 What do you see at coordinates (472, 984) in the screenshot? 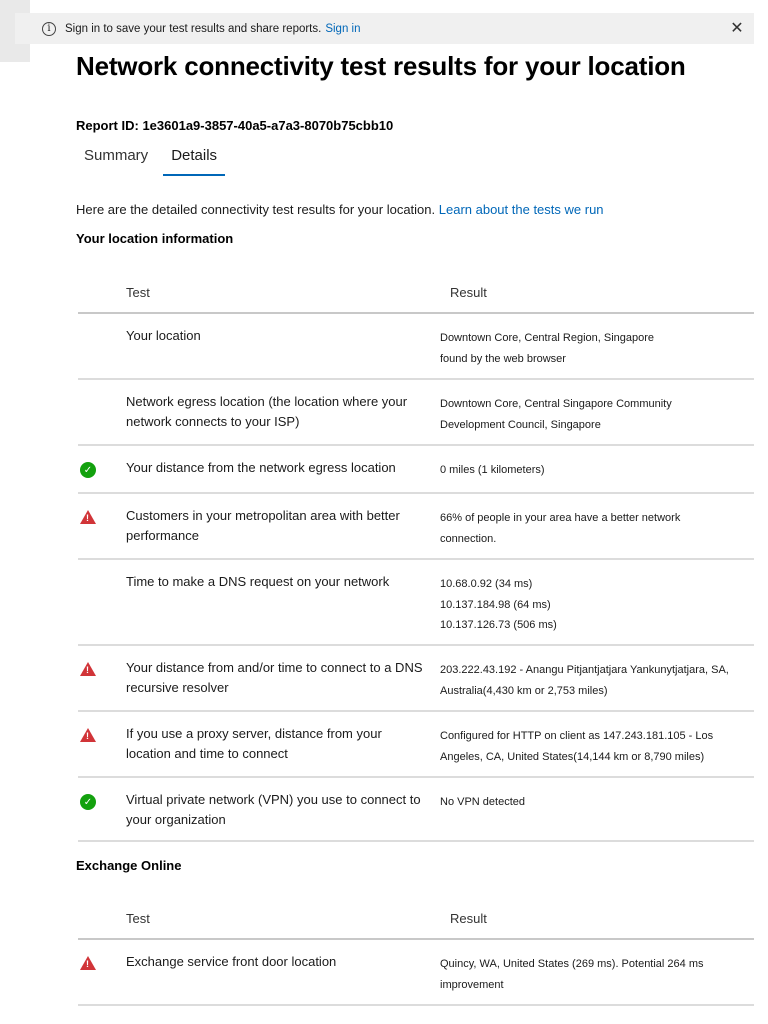
I see `result-line: improvement` at bounding box center [472, 984].